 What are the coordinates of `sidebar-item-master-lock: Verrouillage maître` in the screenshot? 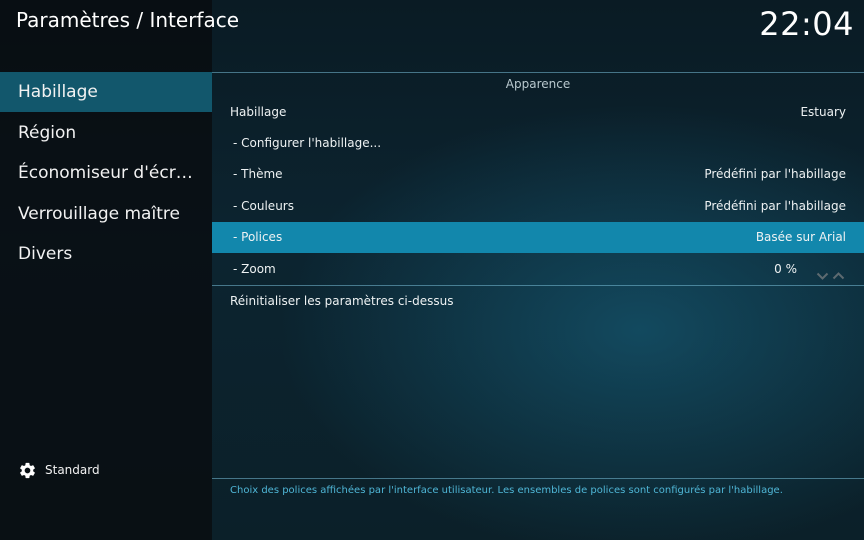 It's located at (106, 214).